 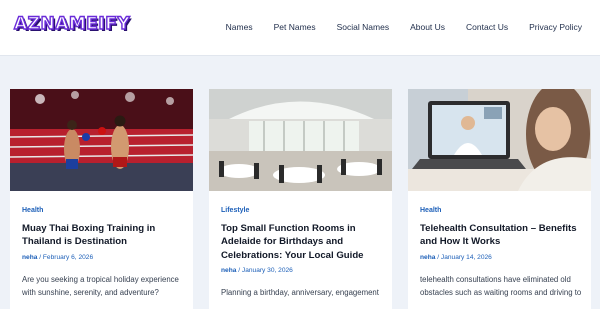 I want to click on muay-thai-image, so click(x=101, y=140).